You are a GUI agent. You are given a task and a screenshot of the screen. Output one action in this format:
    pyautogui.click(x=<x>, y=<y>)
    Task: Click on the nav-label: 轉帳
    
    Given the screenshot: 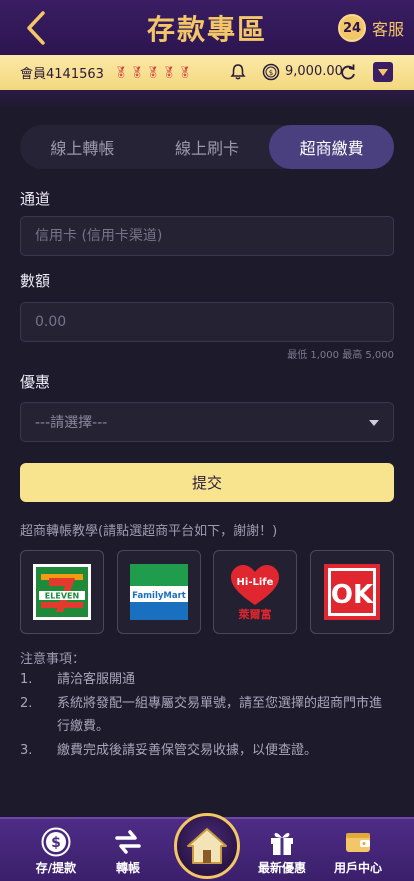 What is the action you would take?
    pyautogui.click(x=127, y=868)
    